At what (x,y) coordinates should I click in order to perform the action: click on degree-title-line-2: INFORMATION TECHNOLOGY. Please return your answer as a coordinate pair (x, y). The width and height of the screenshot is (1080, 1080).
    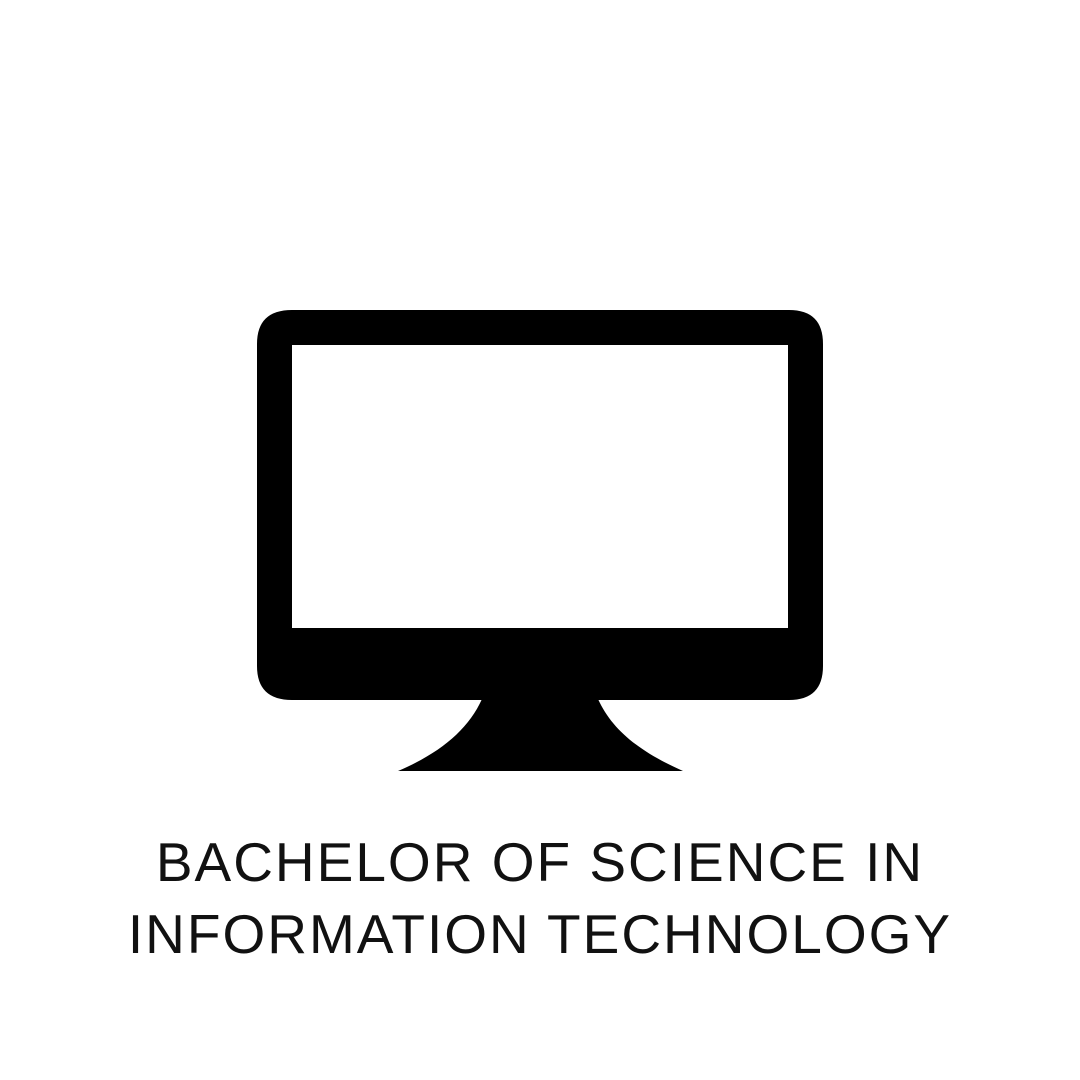
    Looking at the image, I should click on (540, 934).